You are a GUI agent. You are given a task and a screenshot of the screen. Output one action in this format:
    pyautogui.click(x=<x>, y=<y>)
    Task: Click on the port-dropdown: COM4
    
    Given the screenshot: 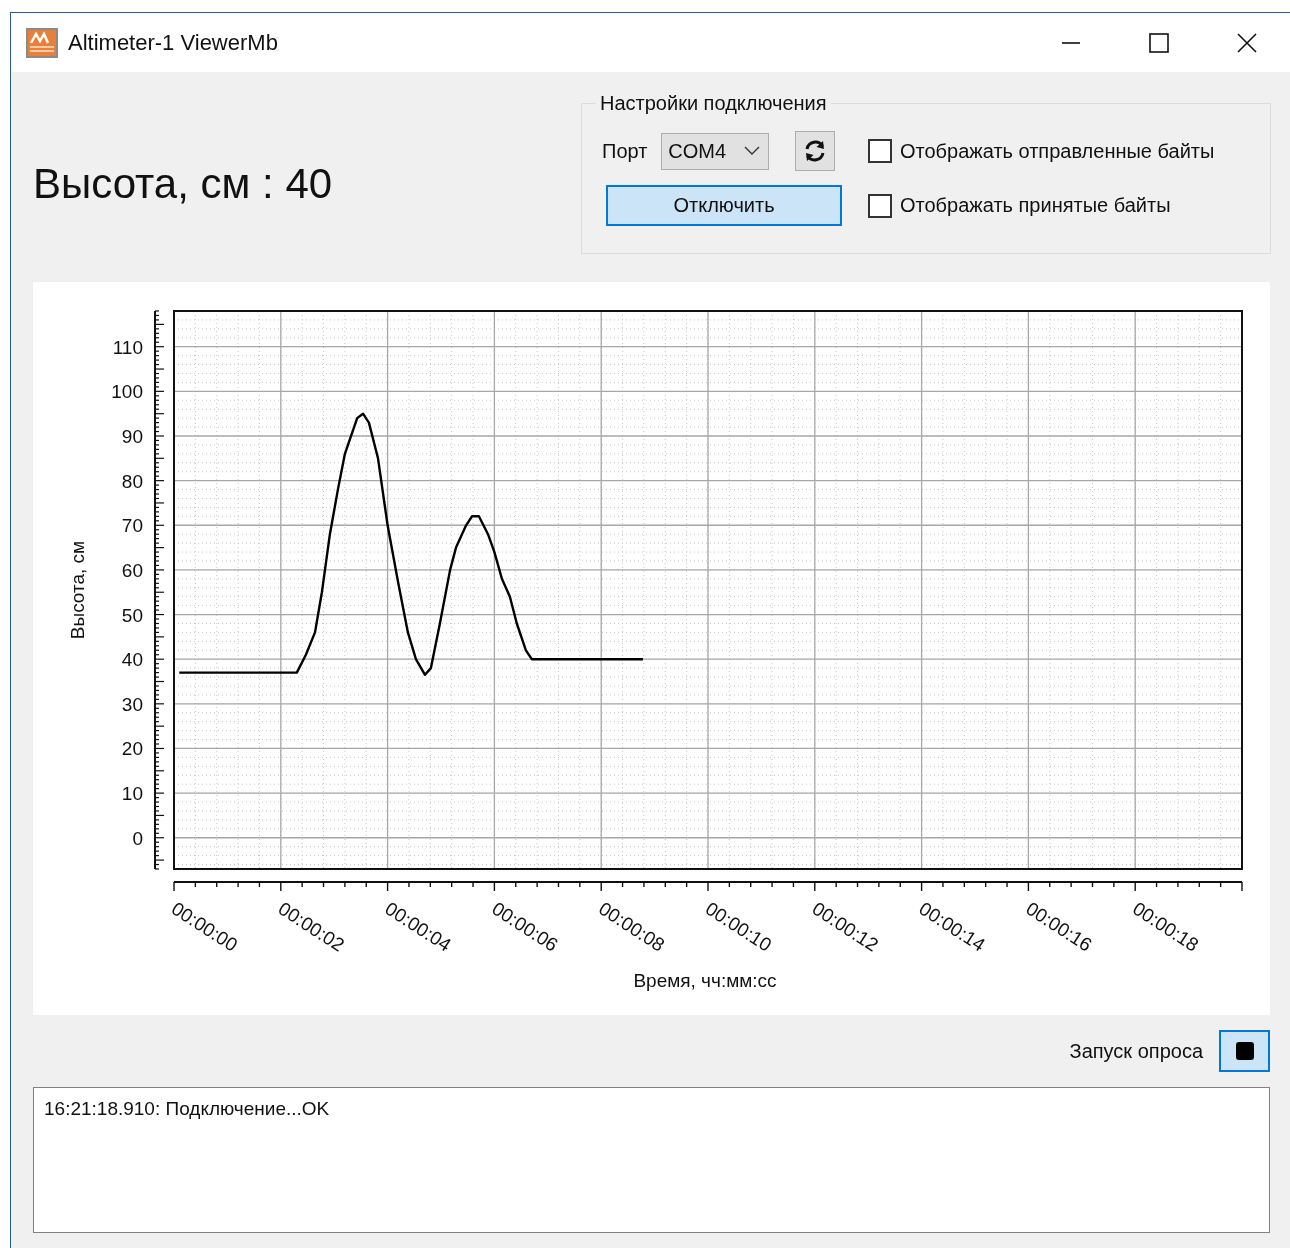 What is the action you would take?
    pyautogui.click(x=715, y=151)
    